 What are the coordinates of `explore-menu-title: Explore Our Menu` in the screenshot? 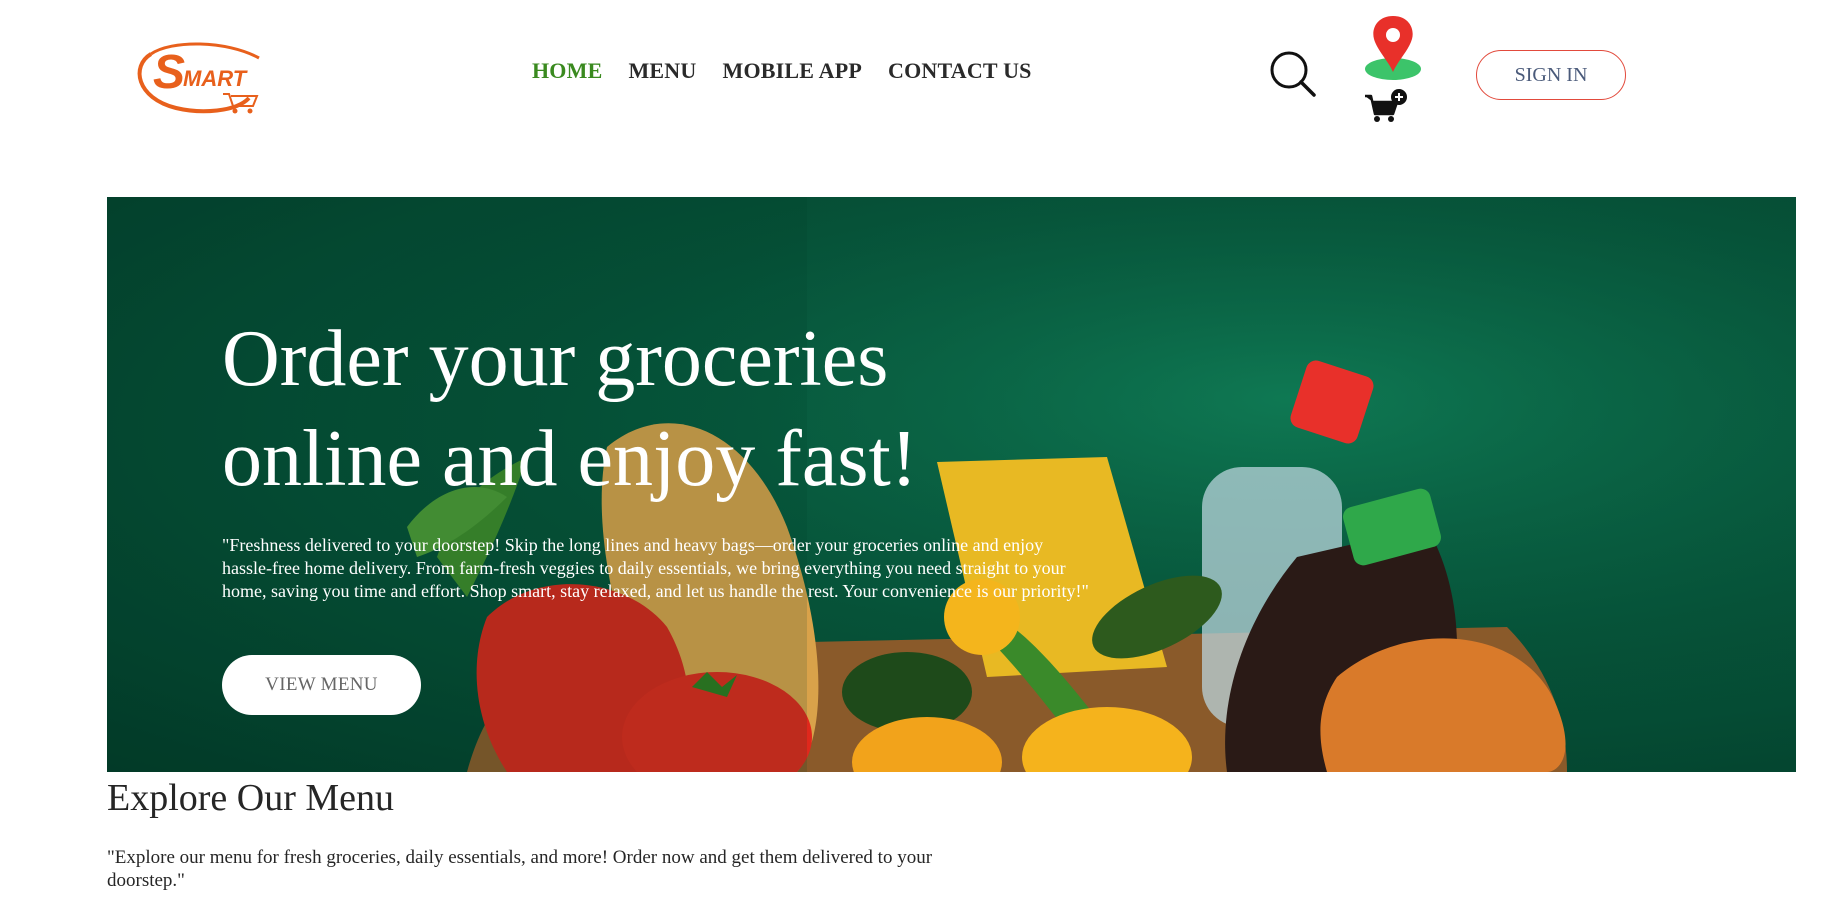 It's located at (251, 798).